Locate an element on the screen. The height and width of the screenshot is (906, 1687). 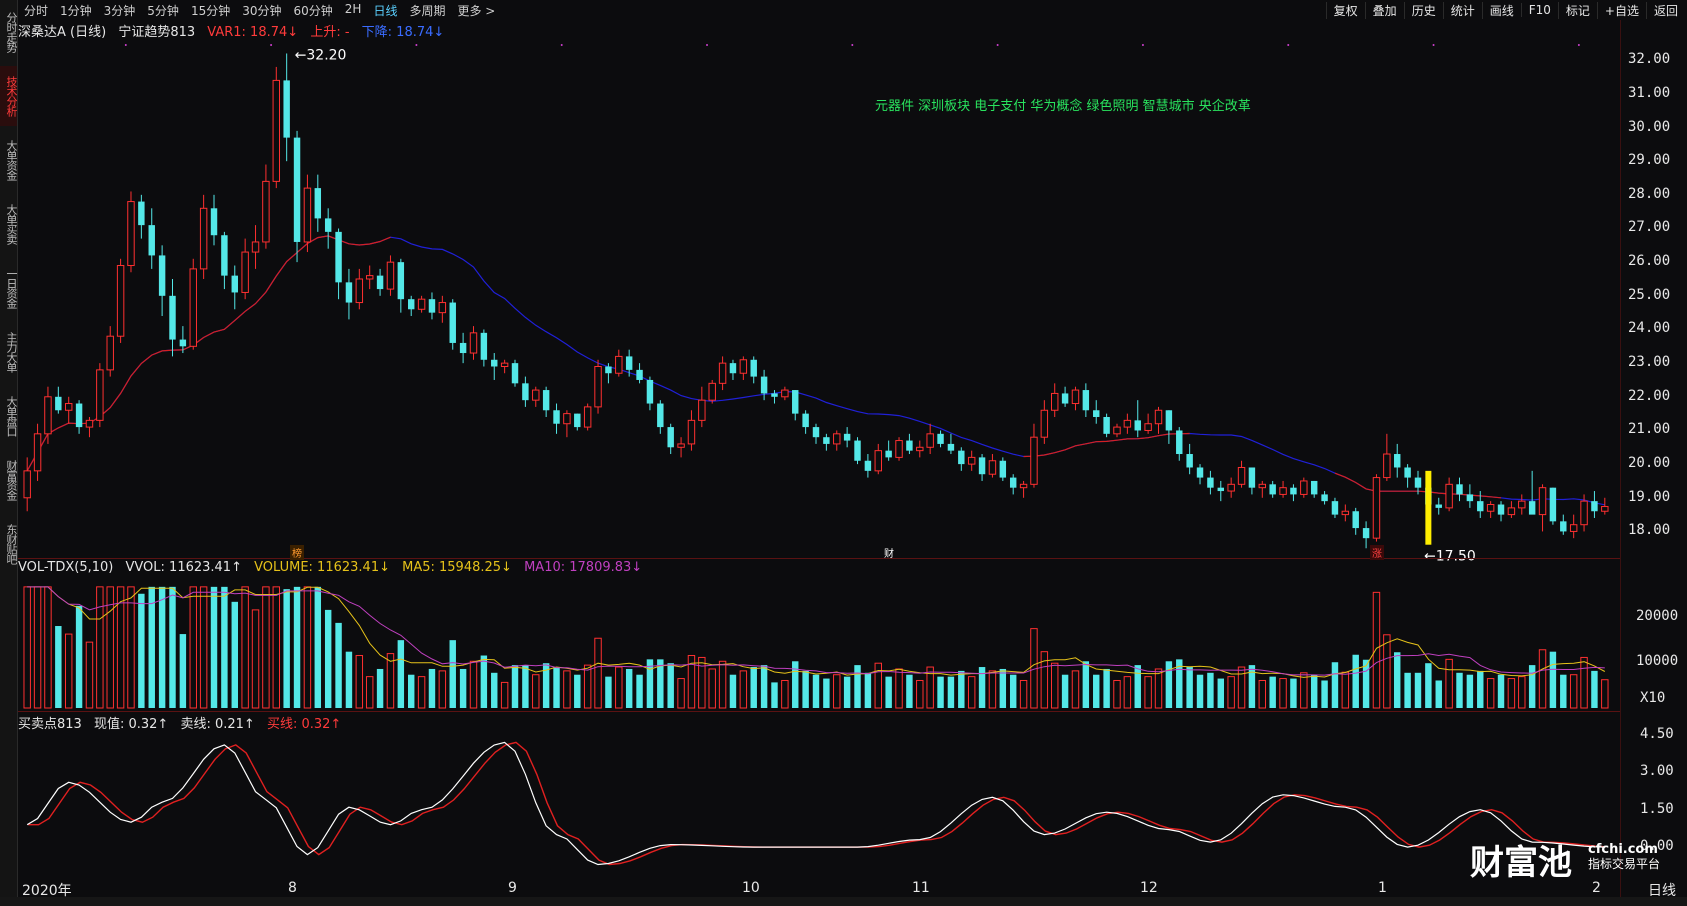
x-label-3: 10 is located at coordinates (751, 888).